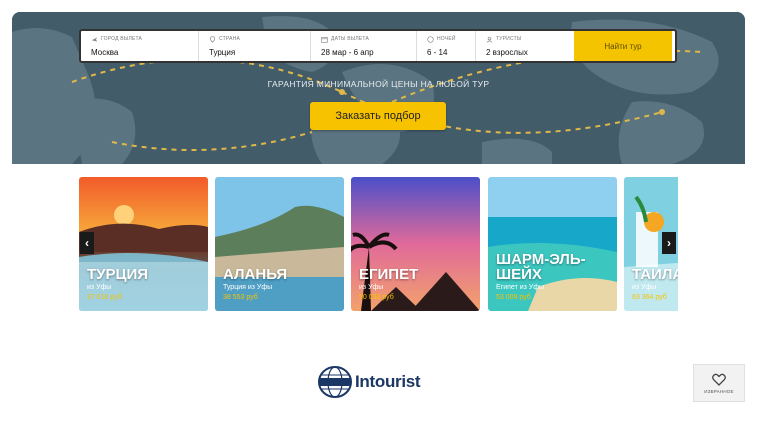  Describe the element at coordinates (364, 46) in the screenshot. I see `dates-field: ДАТЫ ВЫЛЕТА 28 мар - 6 апр` at that location.